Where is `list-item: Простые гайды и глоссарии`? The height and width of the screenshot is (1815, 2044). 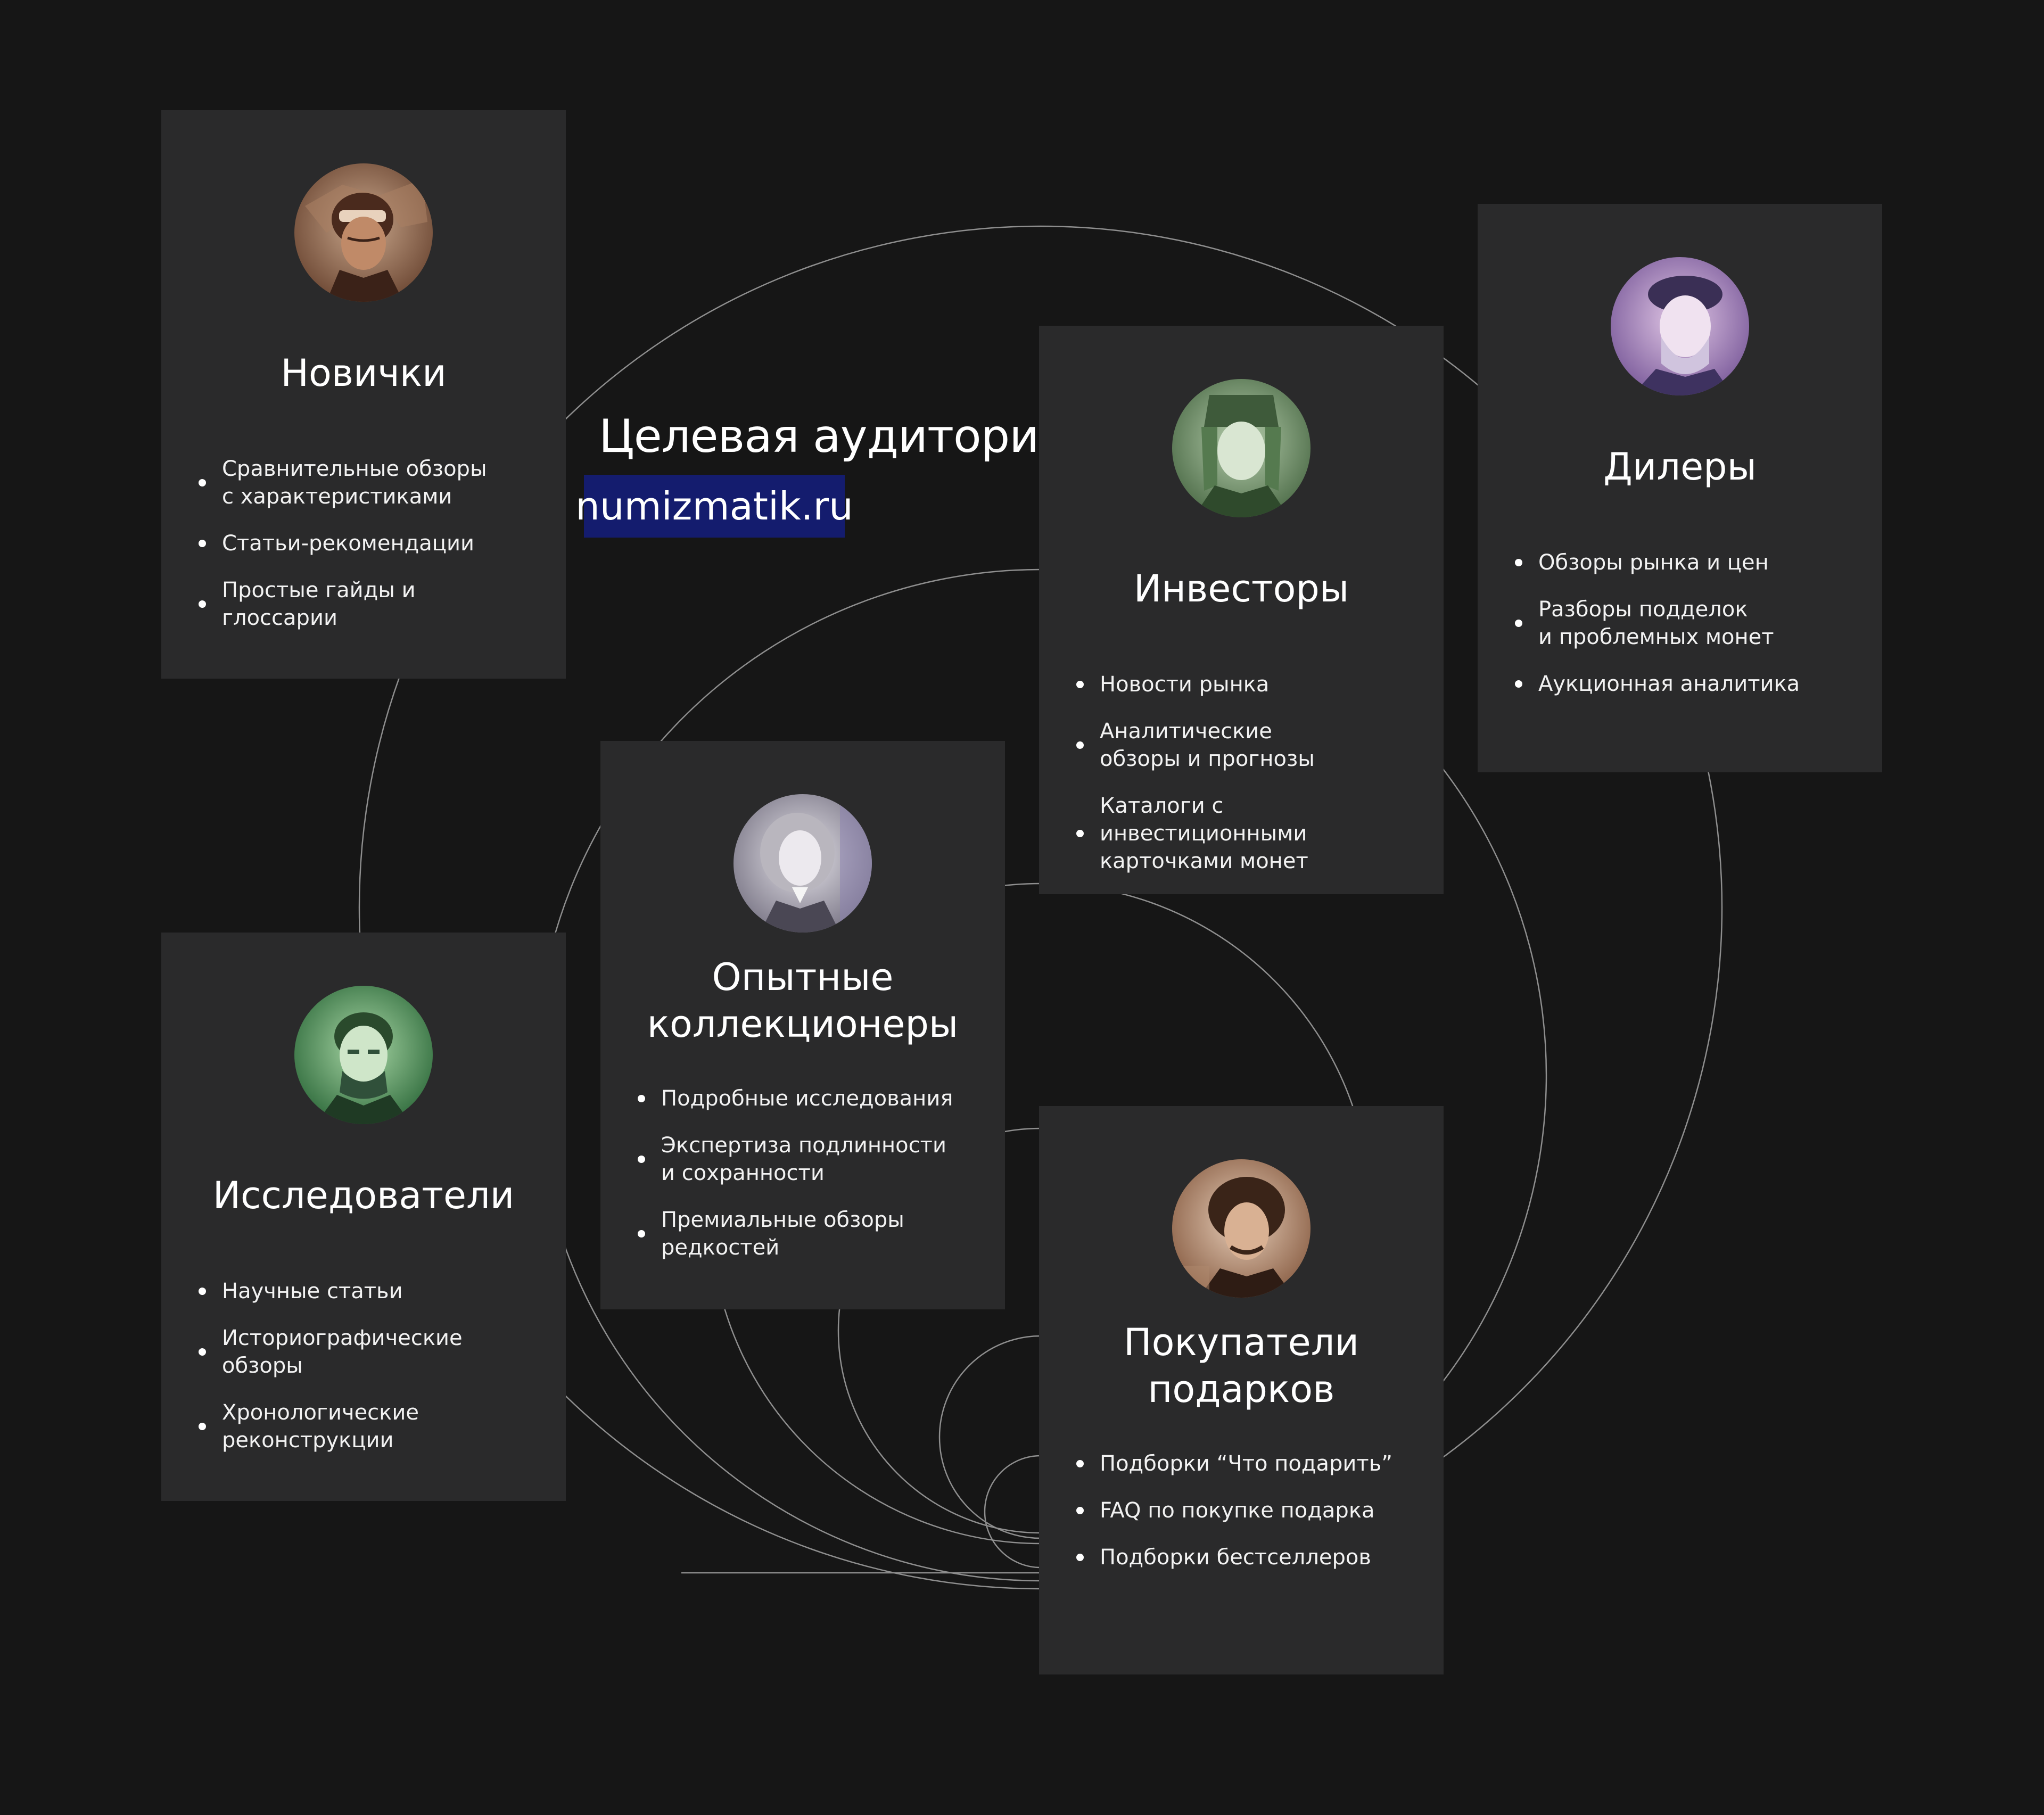 list-item: Простые гайды и глоссарии is located at coordinates (364, 604).